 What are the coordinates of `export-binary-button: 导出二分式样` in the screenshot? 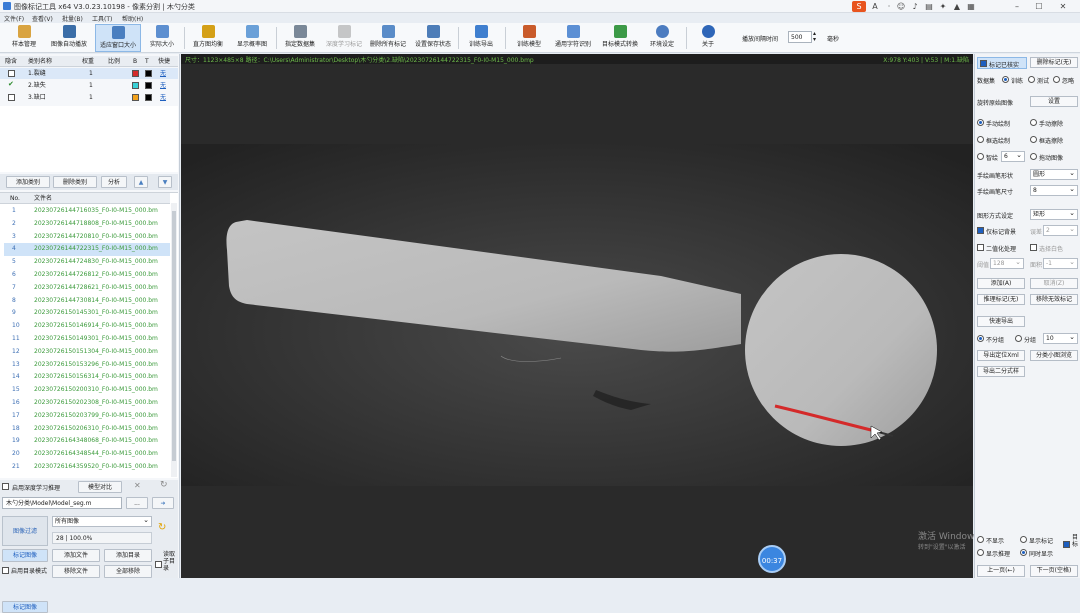 It's located at (1001, 371).